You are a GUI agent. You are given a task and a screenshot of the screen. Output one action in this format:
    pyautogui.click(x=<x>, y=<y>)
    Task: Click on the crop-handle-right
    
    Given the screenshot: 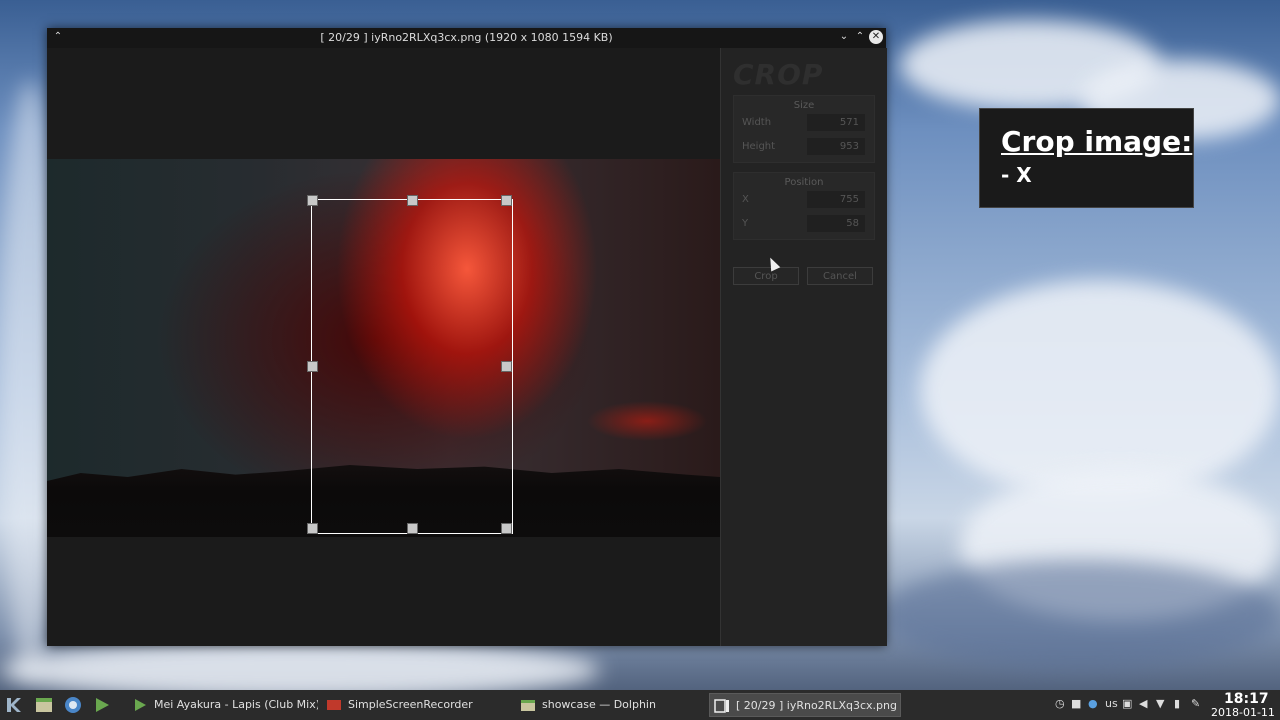 What is the action you would take?
    pyautogui.click(x=506, y=366)
    